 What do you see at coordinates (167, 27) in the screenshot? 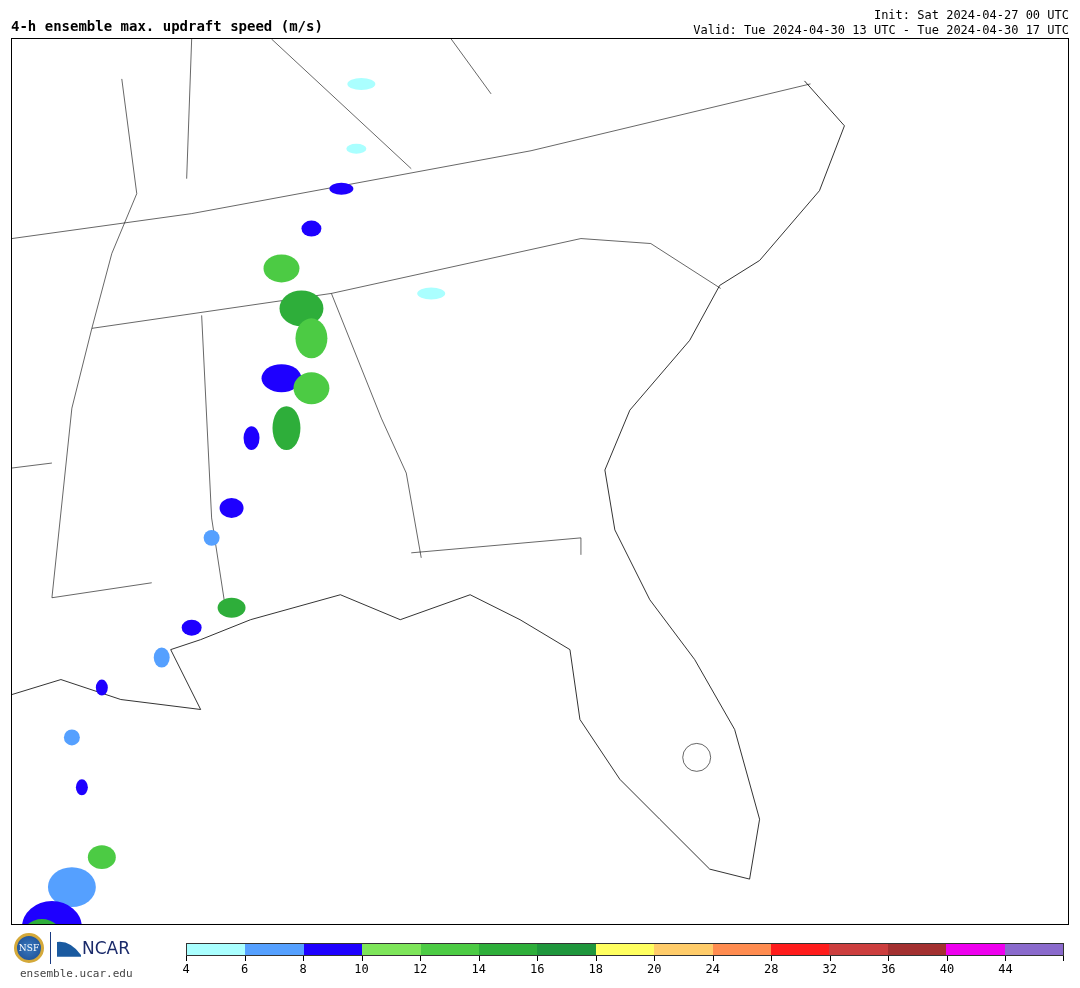
I see `plot-title: 4-h ensemble max. updraft speed (m/s)` at bounding box center [167, 27].